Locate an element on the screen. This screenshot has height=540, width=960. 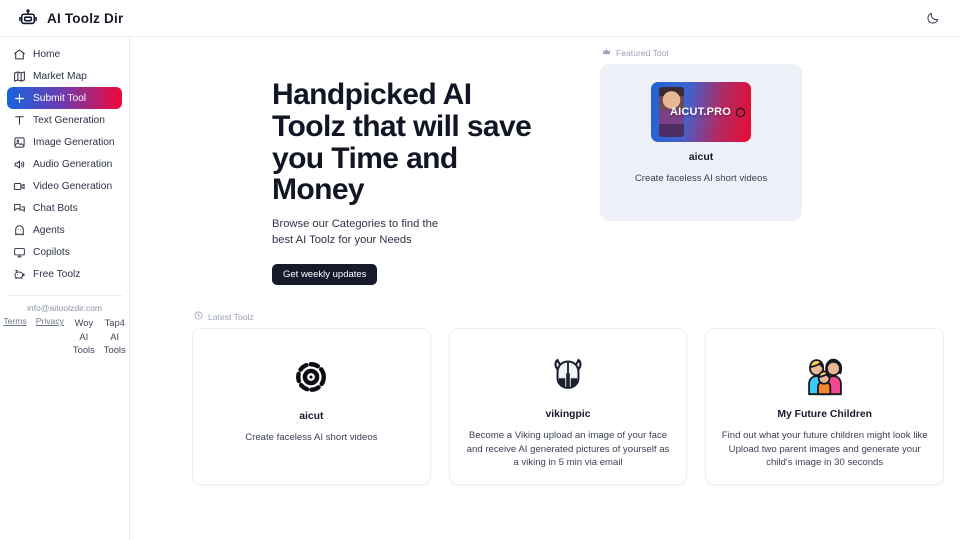
sidebar-item-submit-tool: Submit Tool is located at coordinates (64, 98).